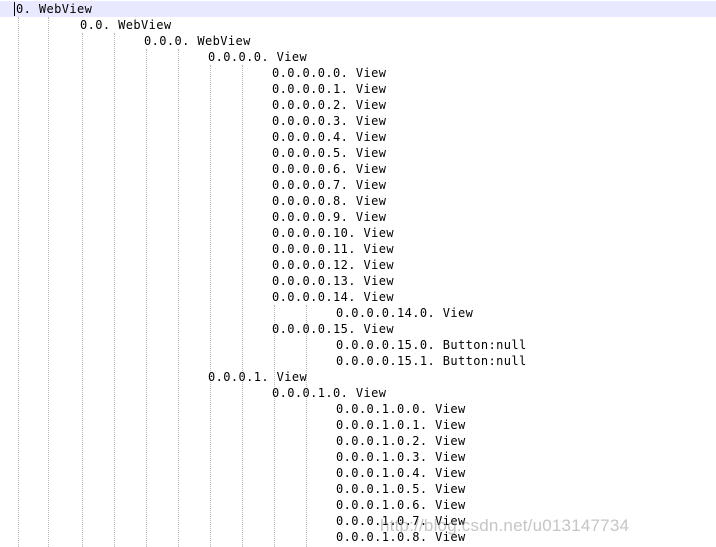 The height and width of the screenshot is (547, 716). I want to click on tree-line: 0.0.0.1.0.6. View, so click(401, 505).